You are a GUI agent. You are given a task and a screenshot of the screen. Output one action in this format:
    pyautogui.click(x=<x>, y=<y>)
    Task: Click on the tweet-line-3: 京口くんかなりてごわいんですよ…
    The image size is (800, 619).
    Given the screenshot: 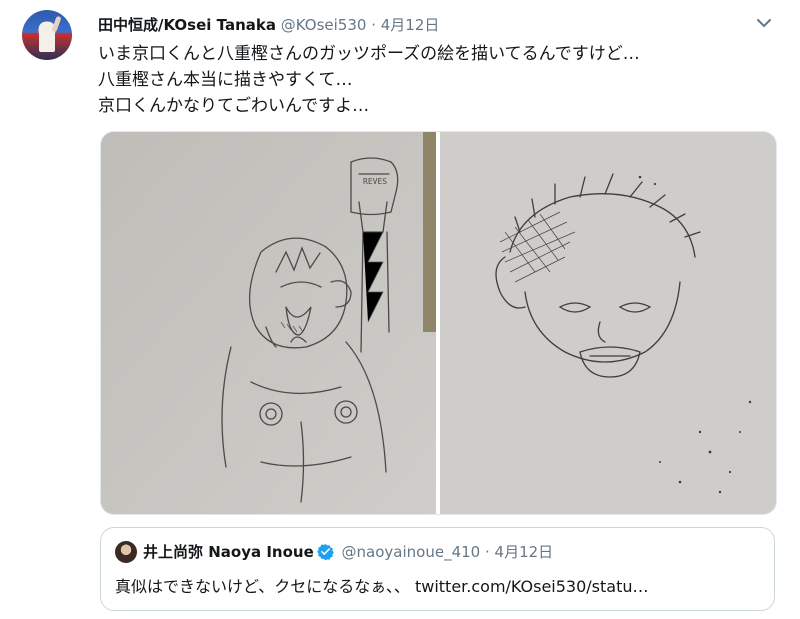 What is the action you would take?
    pyautogui.click(x=234, y=106)
    